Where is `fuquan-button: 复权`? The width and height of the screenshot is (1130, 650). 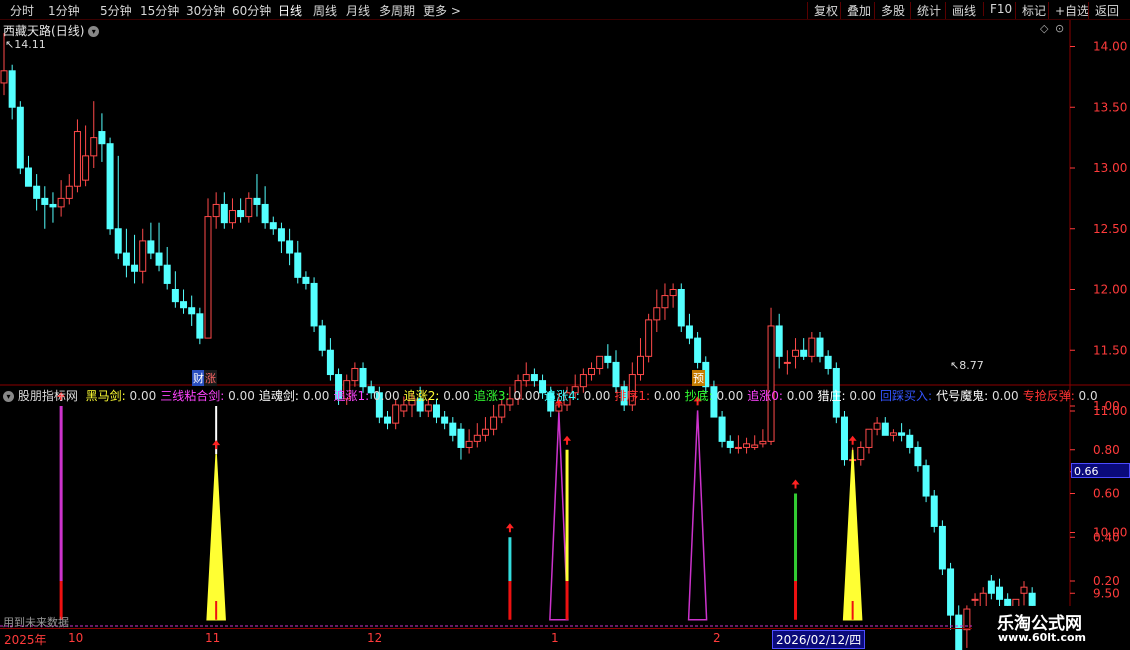 fuquan-button: 复权 is located at coordinates (822, 10).